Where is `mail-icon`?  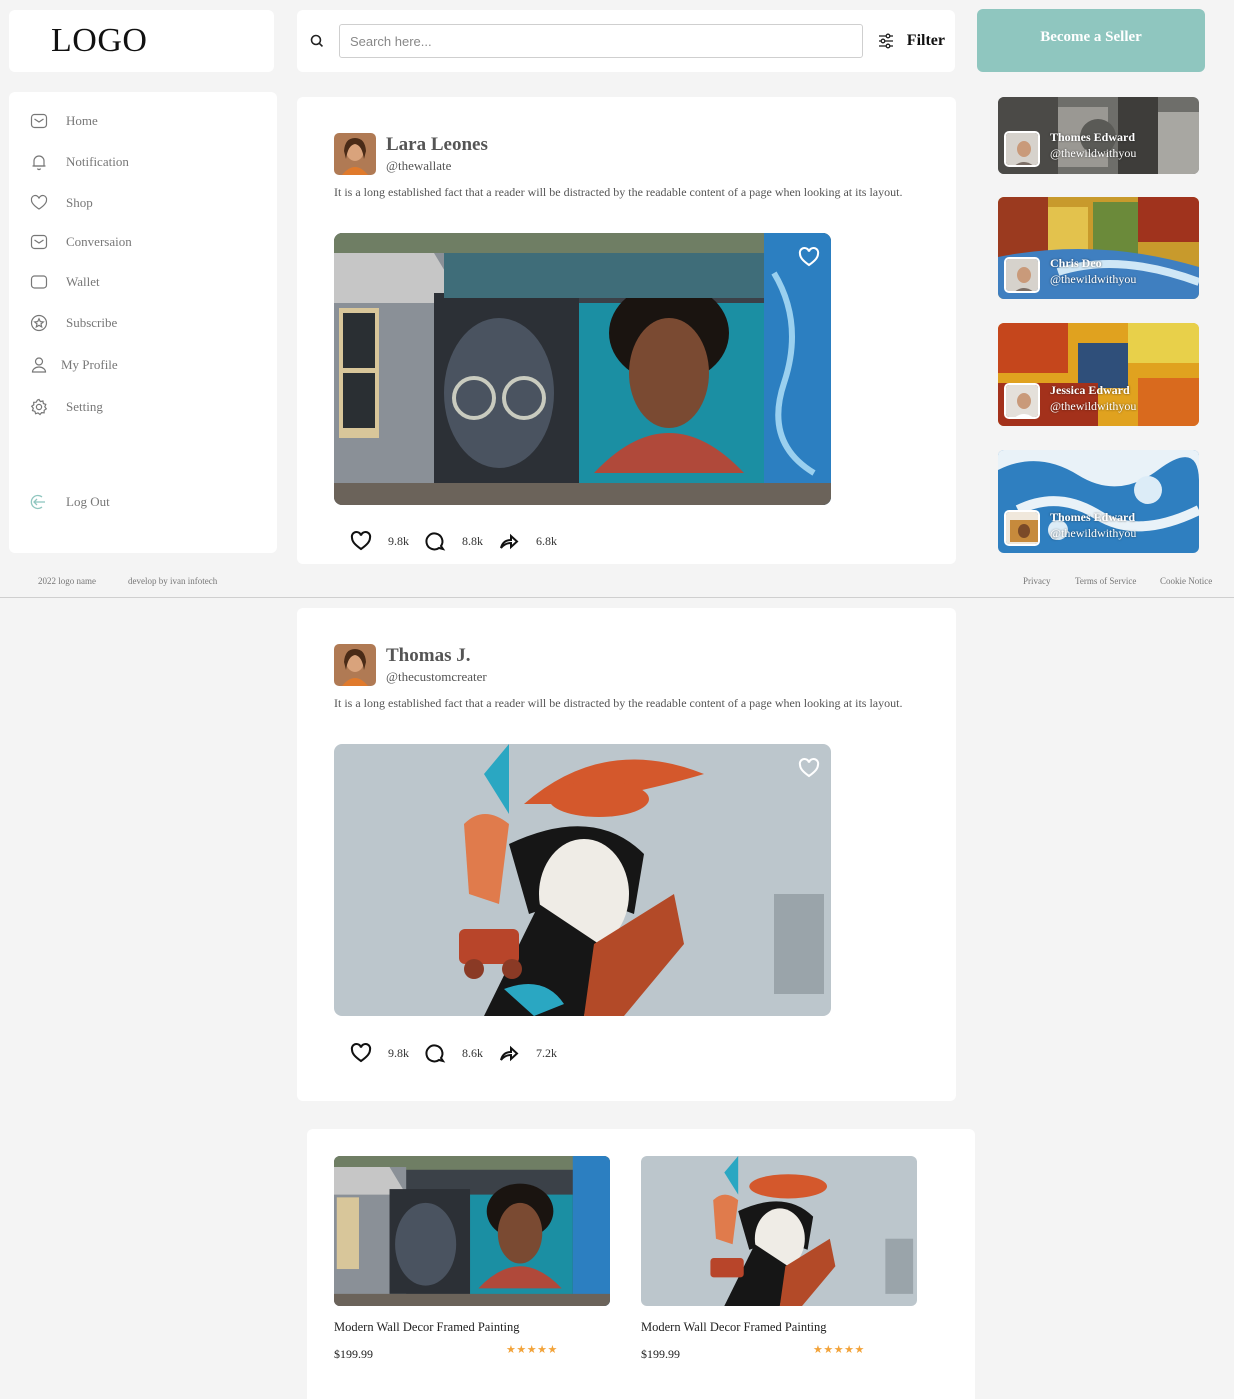
mail-icon is located at coordinates (39, 121).